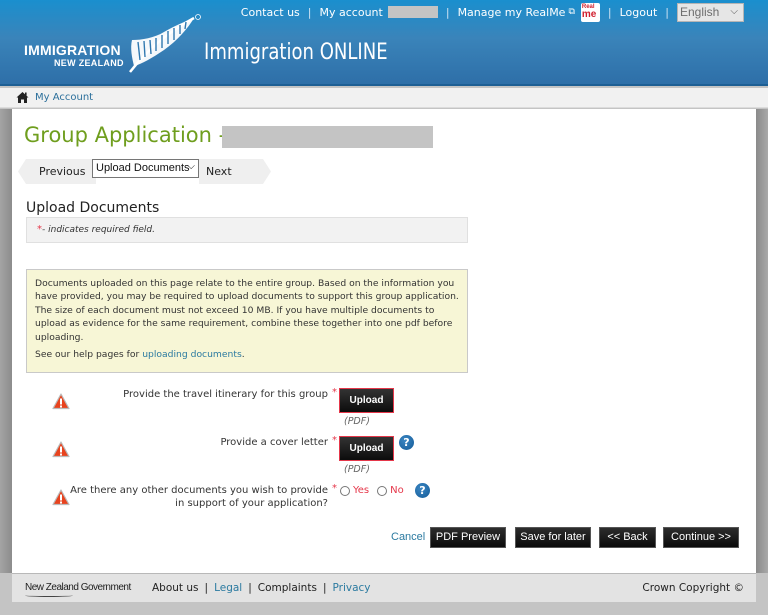  I want to click on help-prefix: See our help pages for, so click(89, 355).